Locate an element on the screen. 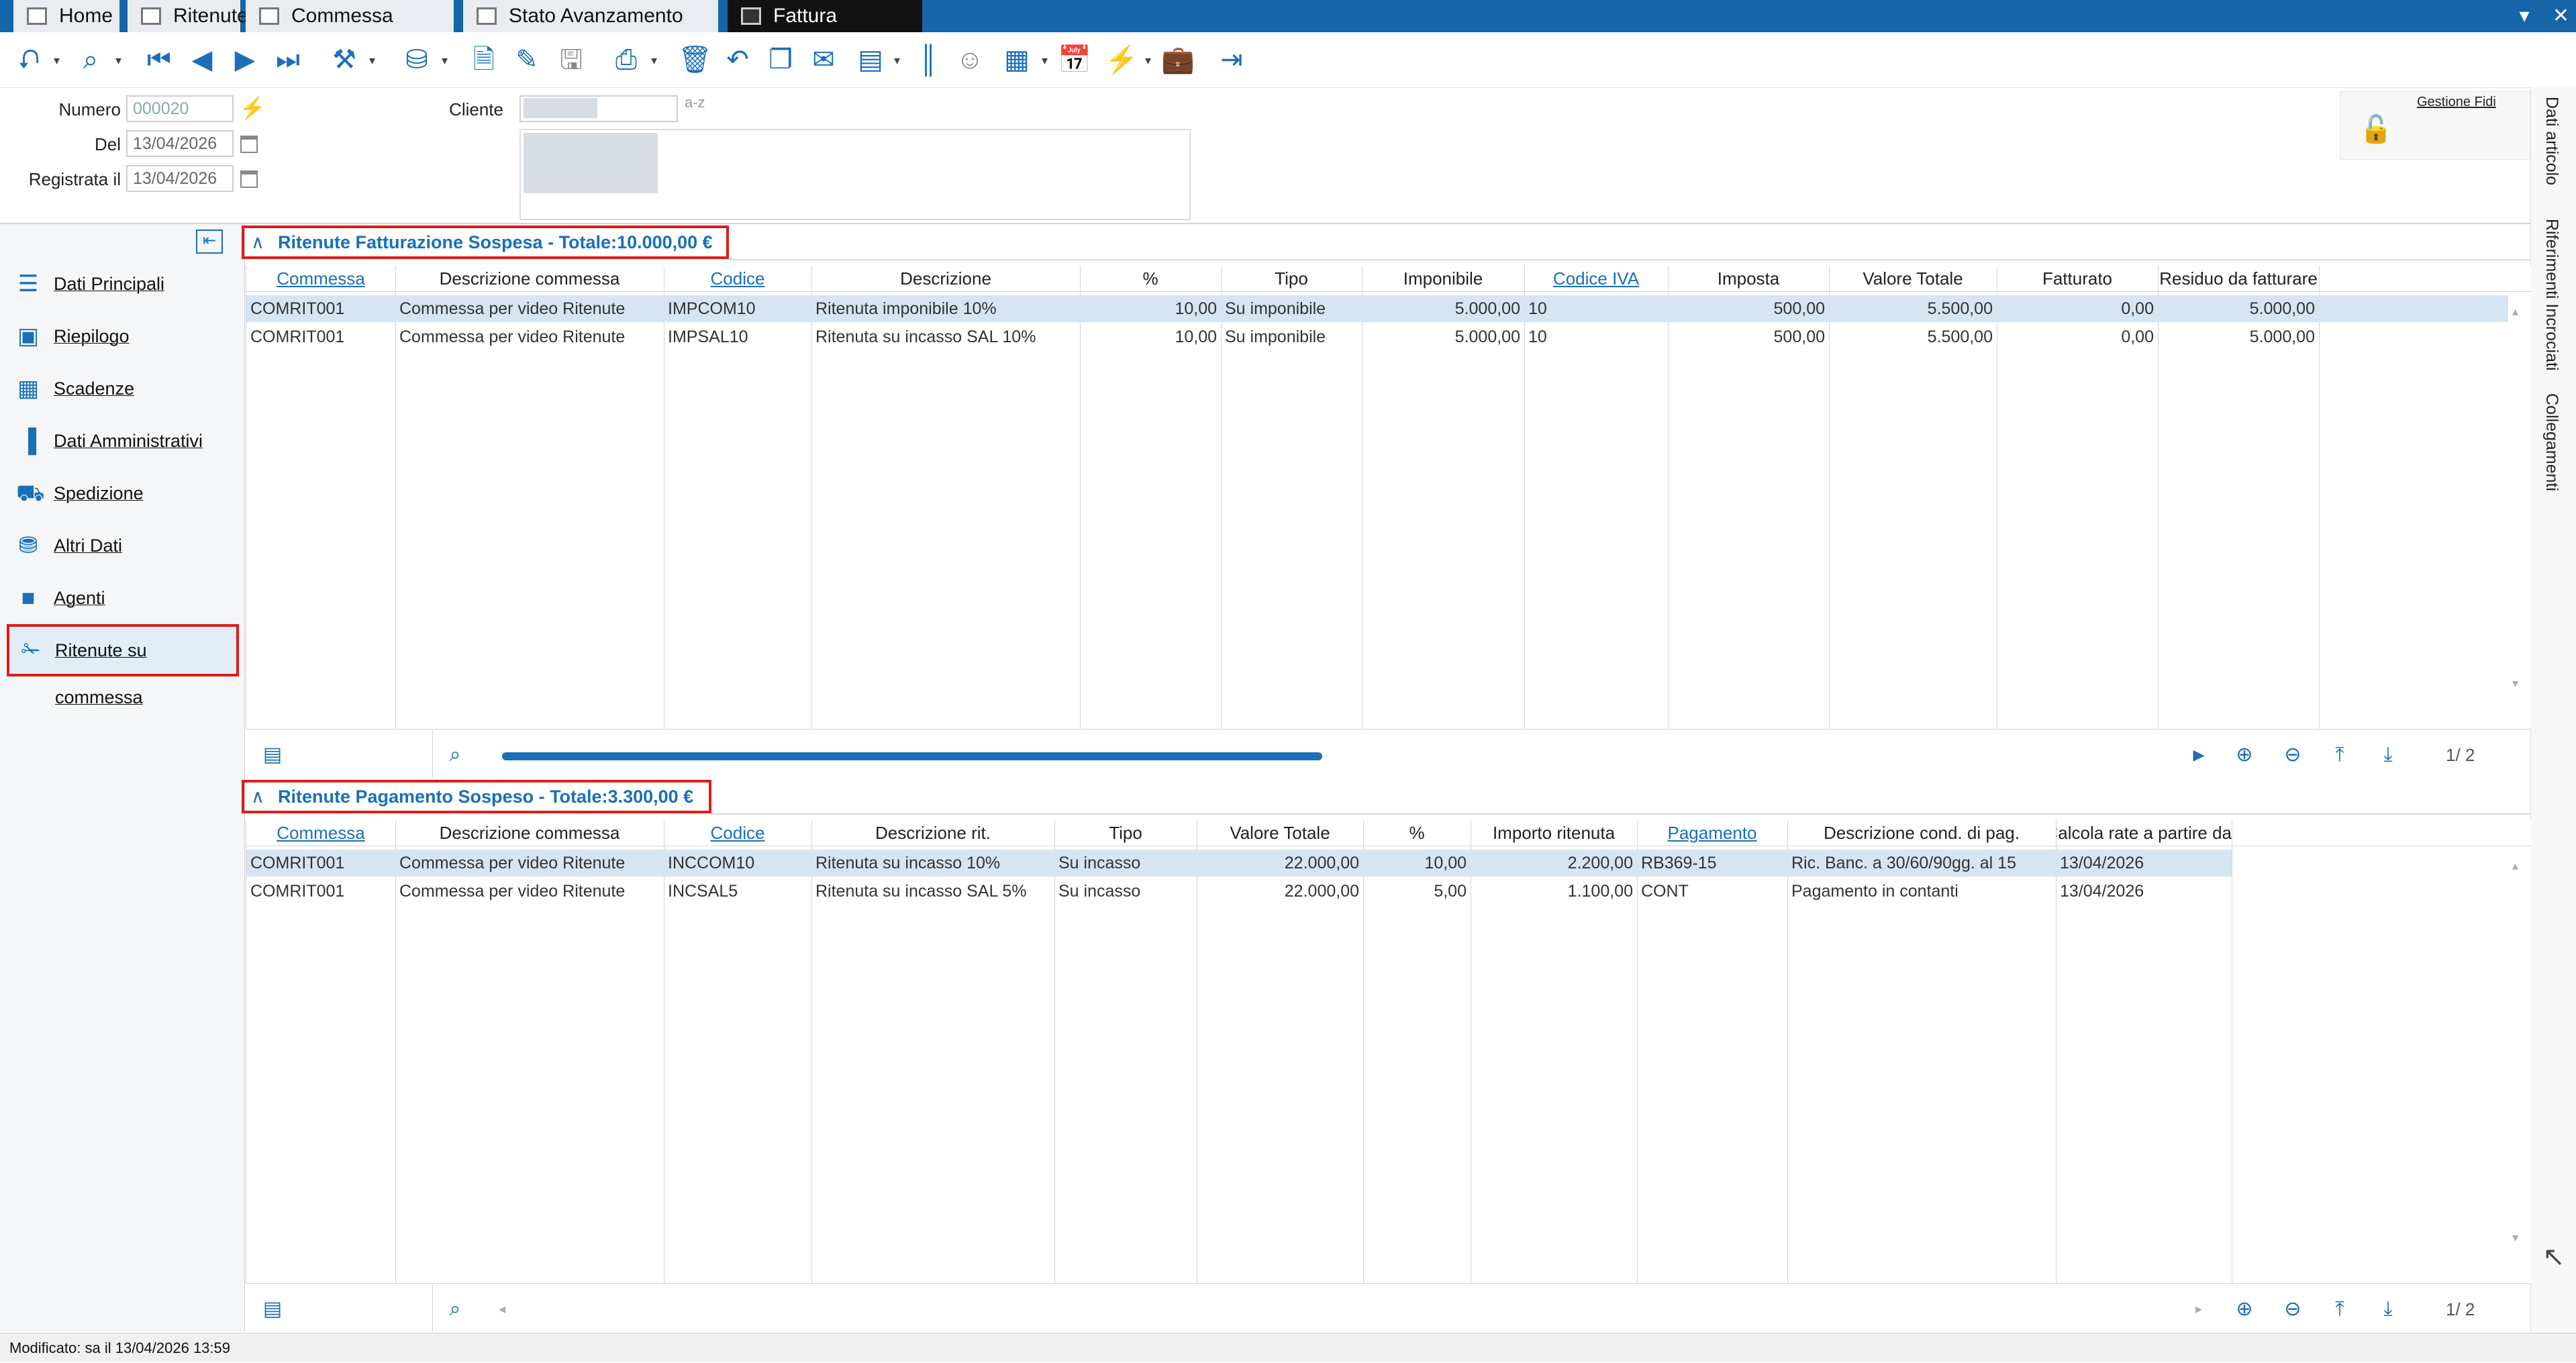  scroll-right-icon: ▸ is located at coordinates (2199, 1309).